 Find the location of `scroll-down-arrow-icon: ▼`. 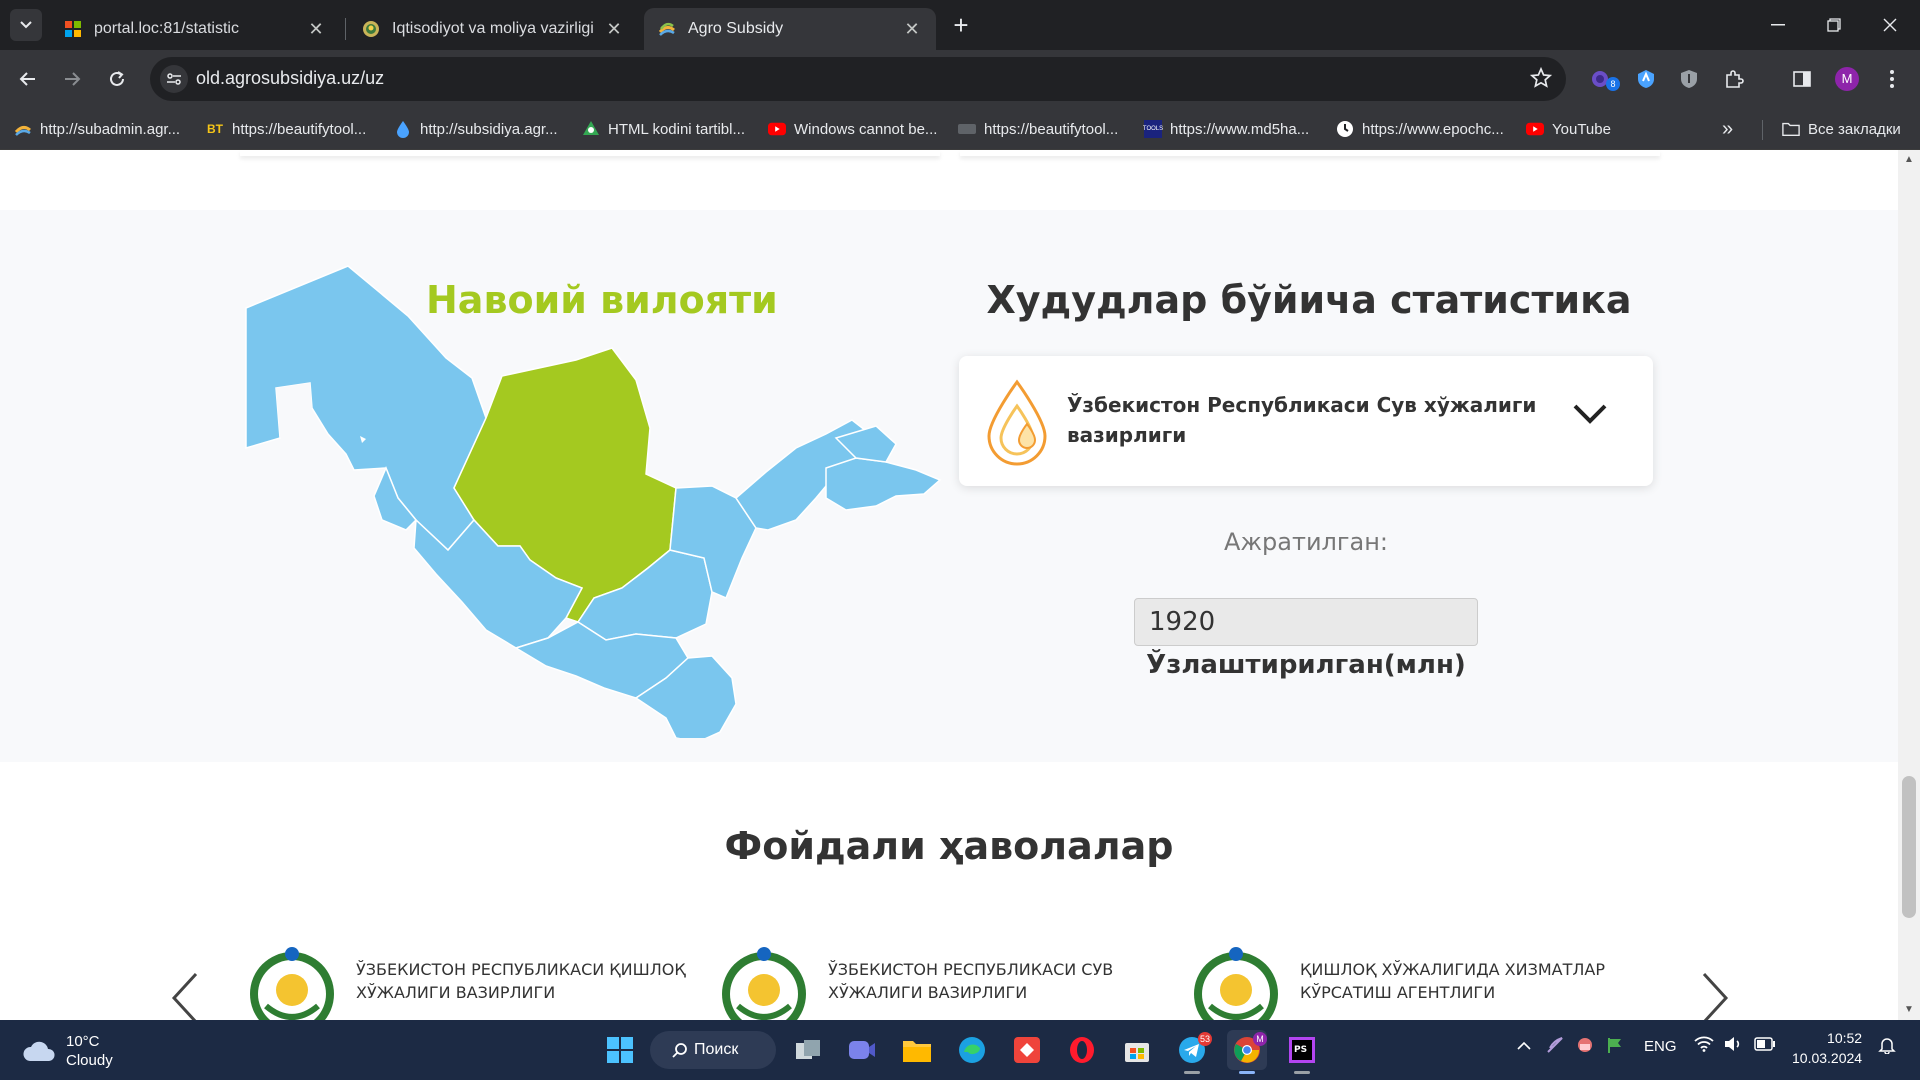

scroll-down-arrow-icon: ▼ is located at coordinates (1909, 1010).